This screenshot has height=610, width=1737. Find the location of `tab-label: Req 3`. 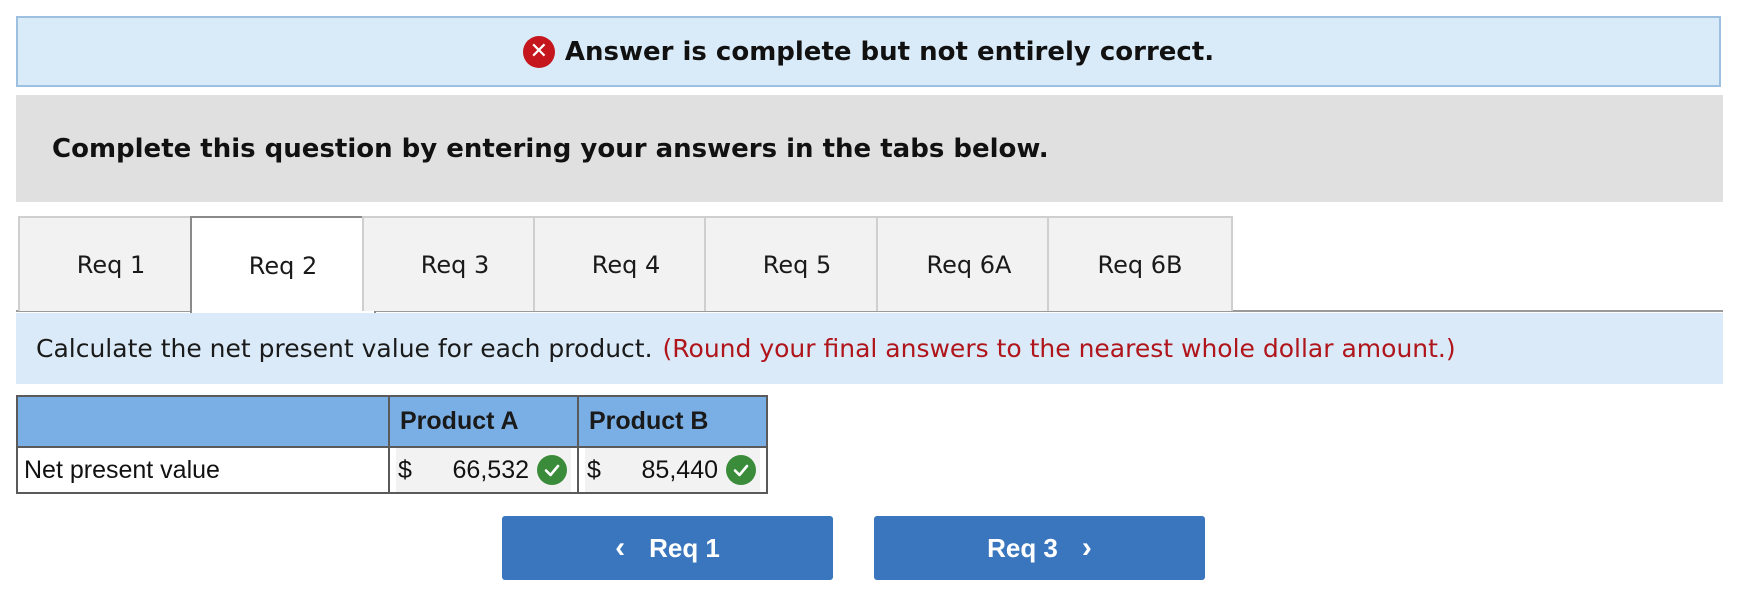

tab-label: Req 3 is located at coordinates (455, 264).